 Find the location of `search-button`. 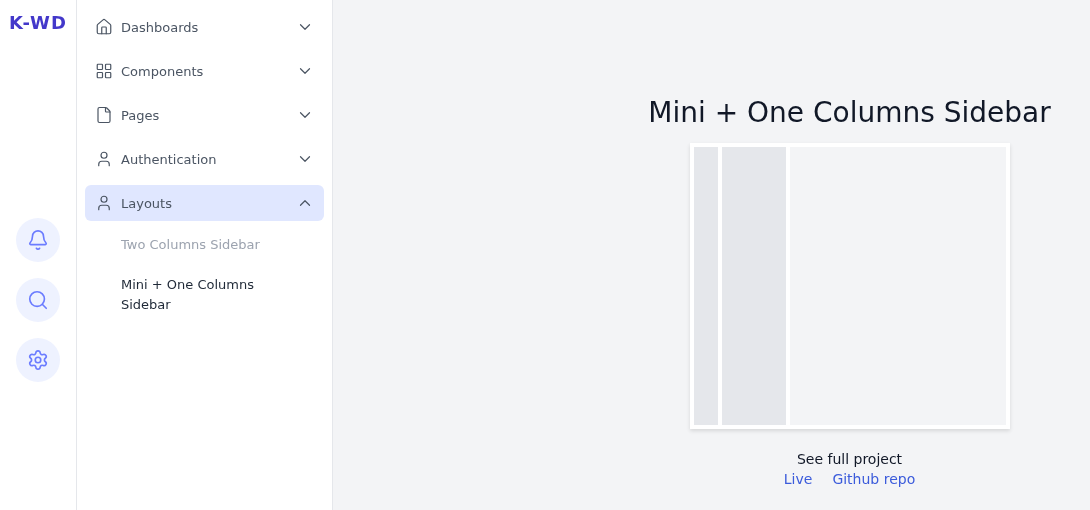

search-button is located at coordinates (38, 300).